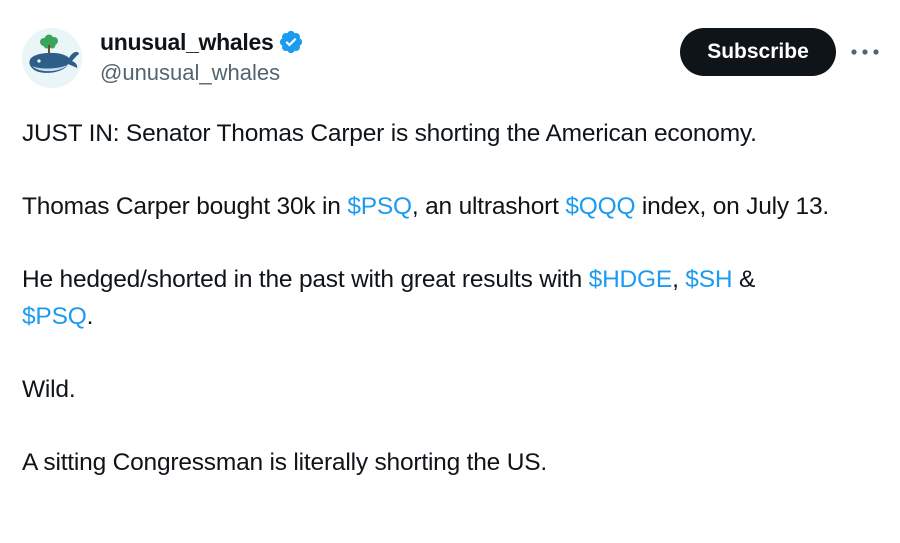 The width and height of the screenshot is (900, 543). What do you see at coordinates (187, 42) in the screenshot?
I see `display-name: unusual_whales` at bounding box center [187, 42].